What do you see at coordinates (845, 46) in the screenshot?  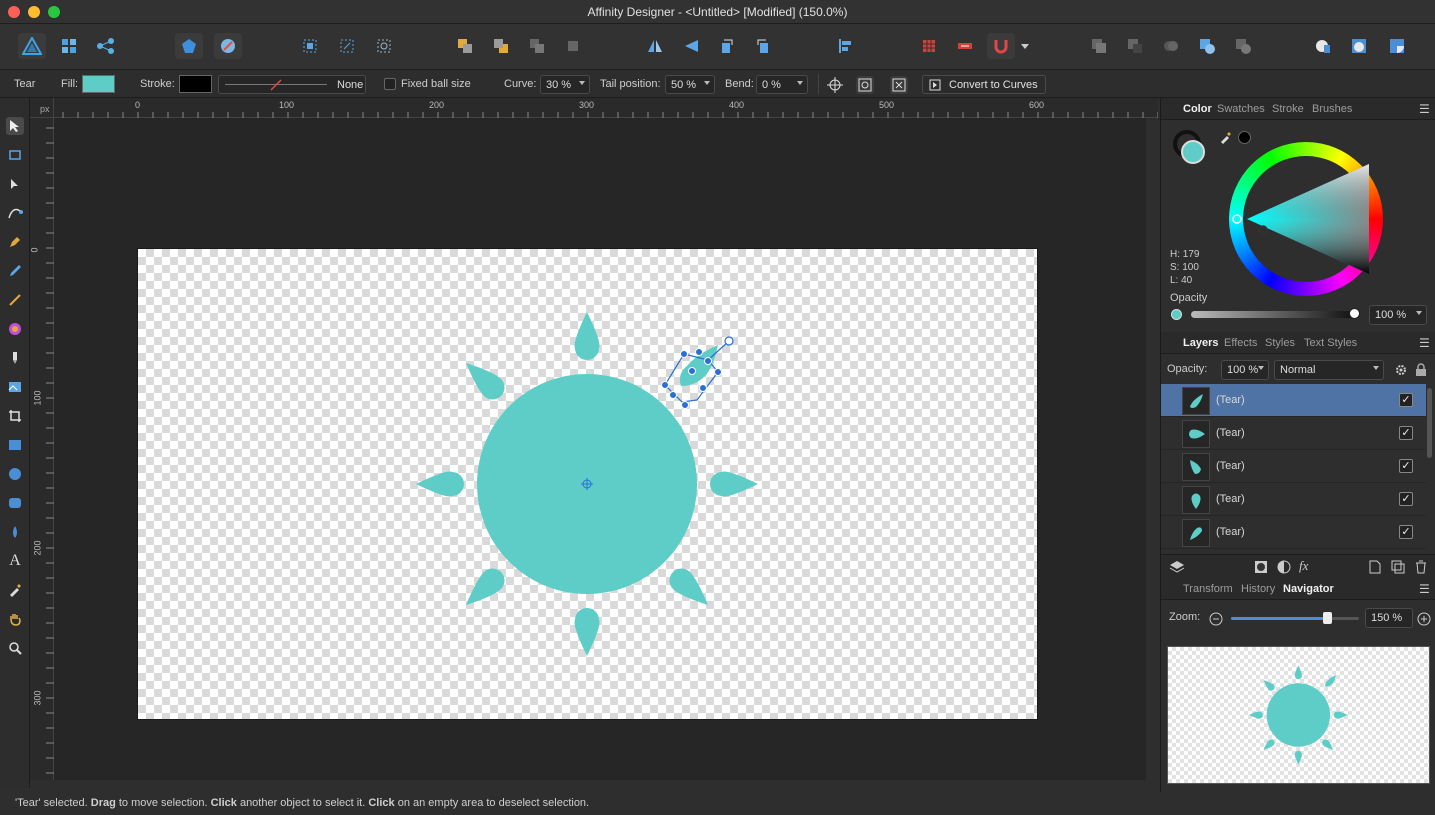 I see `align-button` at bounding box center [845, 46].